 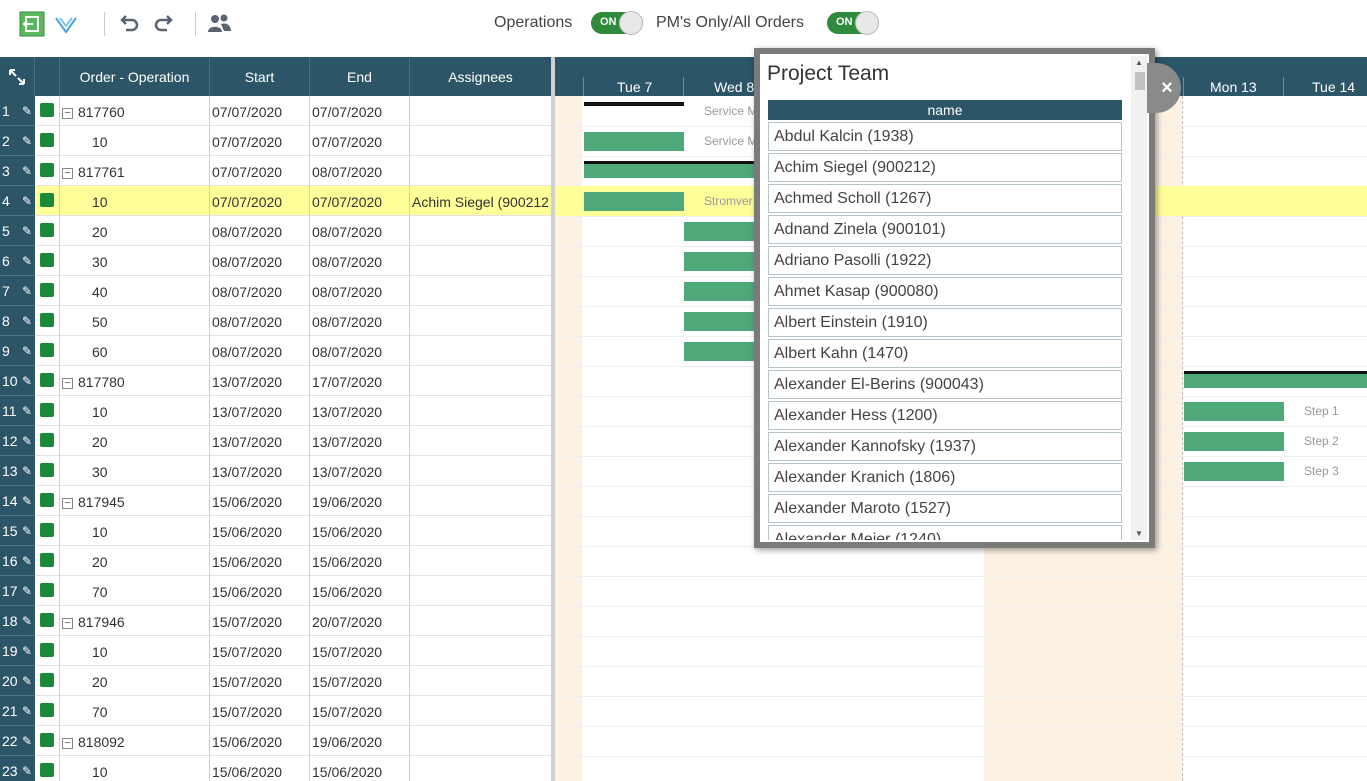 I want to click on table-row: 21 ✎ 70 15/07/2020 15/07/2020, so click(x=275, y=711).